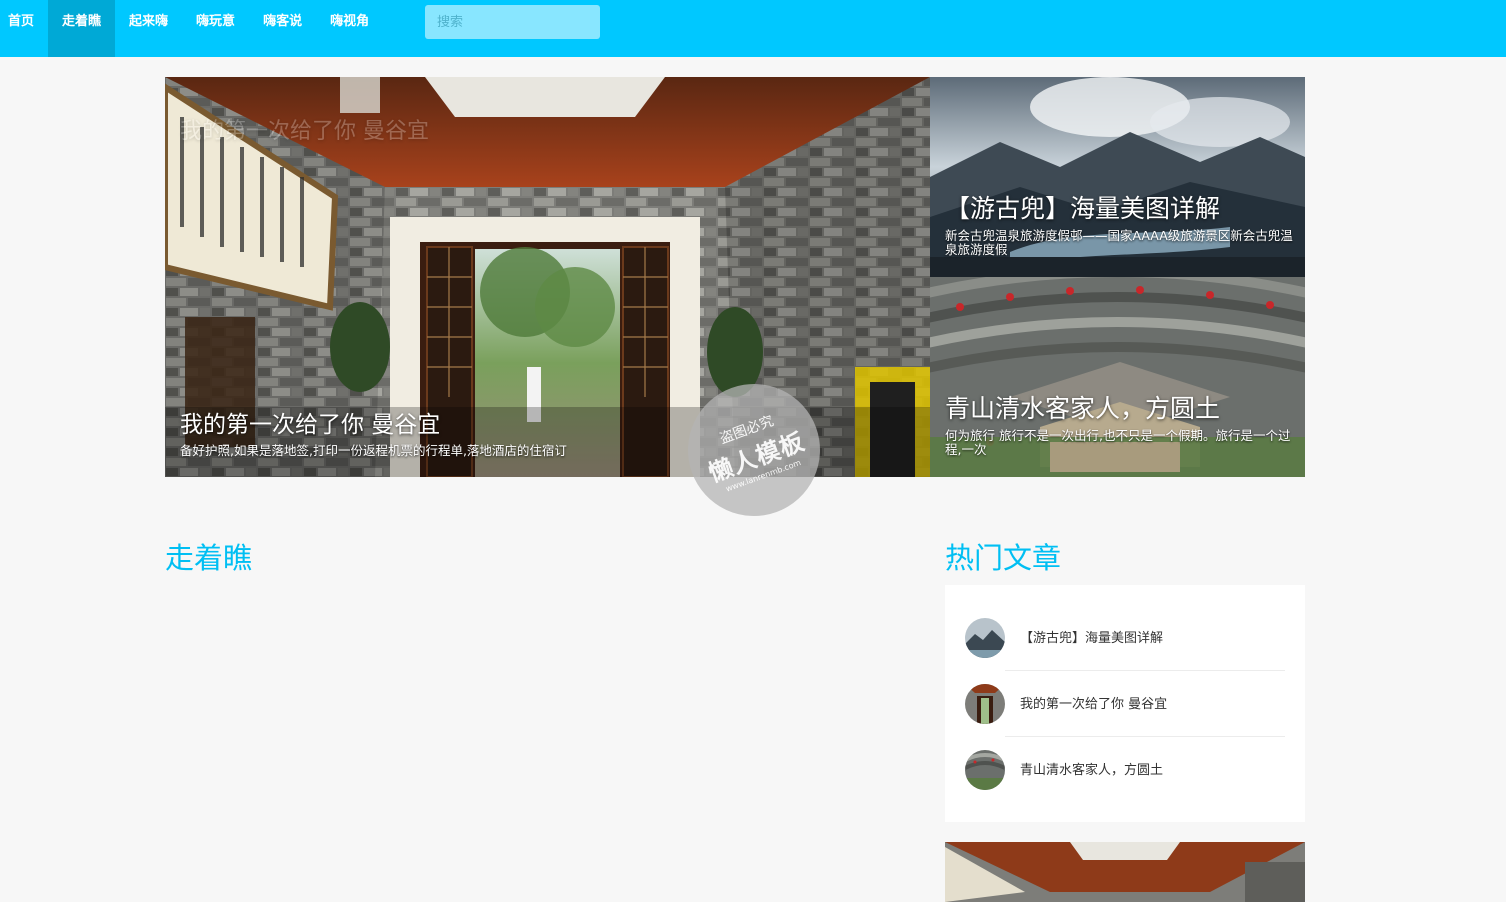 This screenshot has width=1506, height=902. What do you see at coordinates (282, 28) in the screenshot?
I see `nav-item-haikeshuo: 嗨客说` at bounding box center [282, 28].